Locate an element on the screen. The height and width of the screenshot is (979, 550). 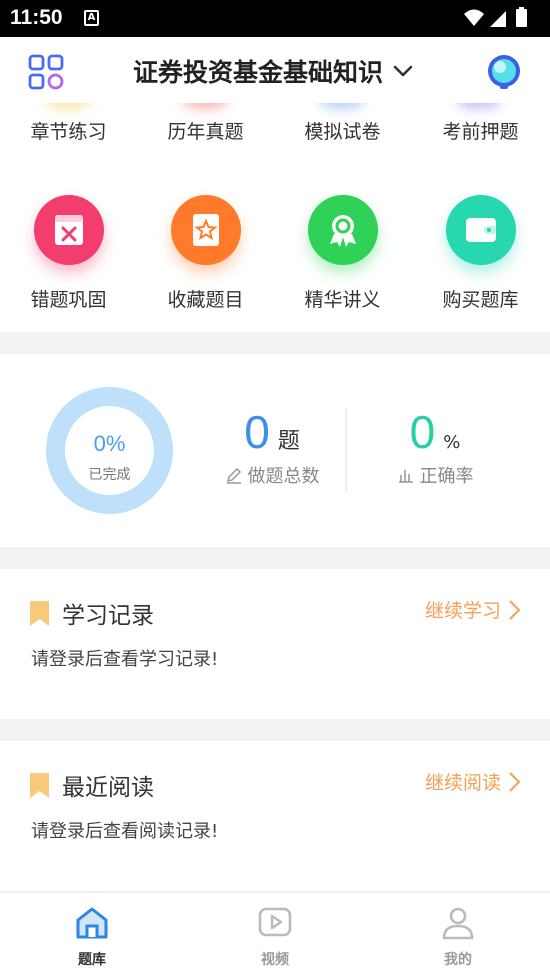
total-questions-stat: 0题 做题总数 is located at coordinates (272, 447).